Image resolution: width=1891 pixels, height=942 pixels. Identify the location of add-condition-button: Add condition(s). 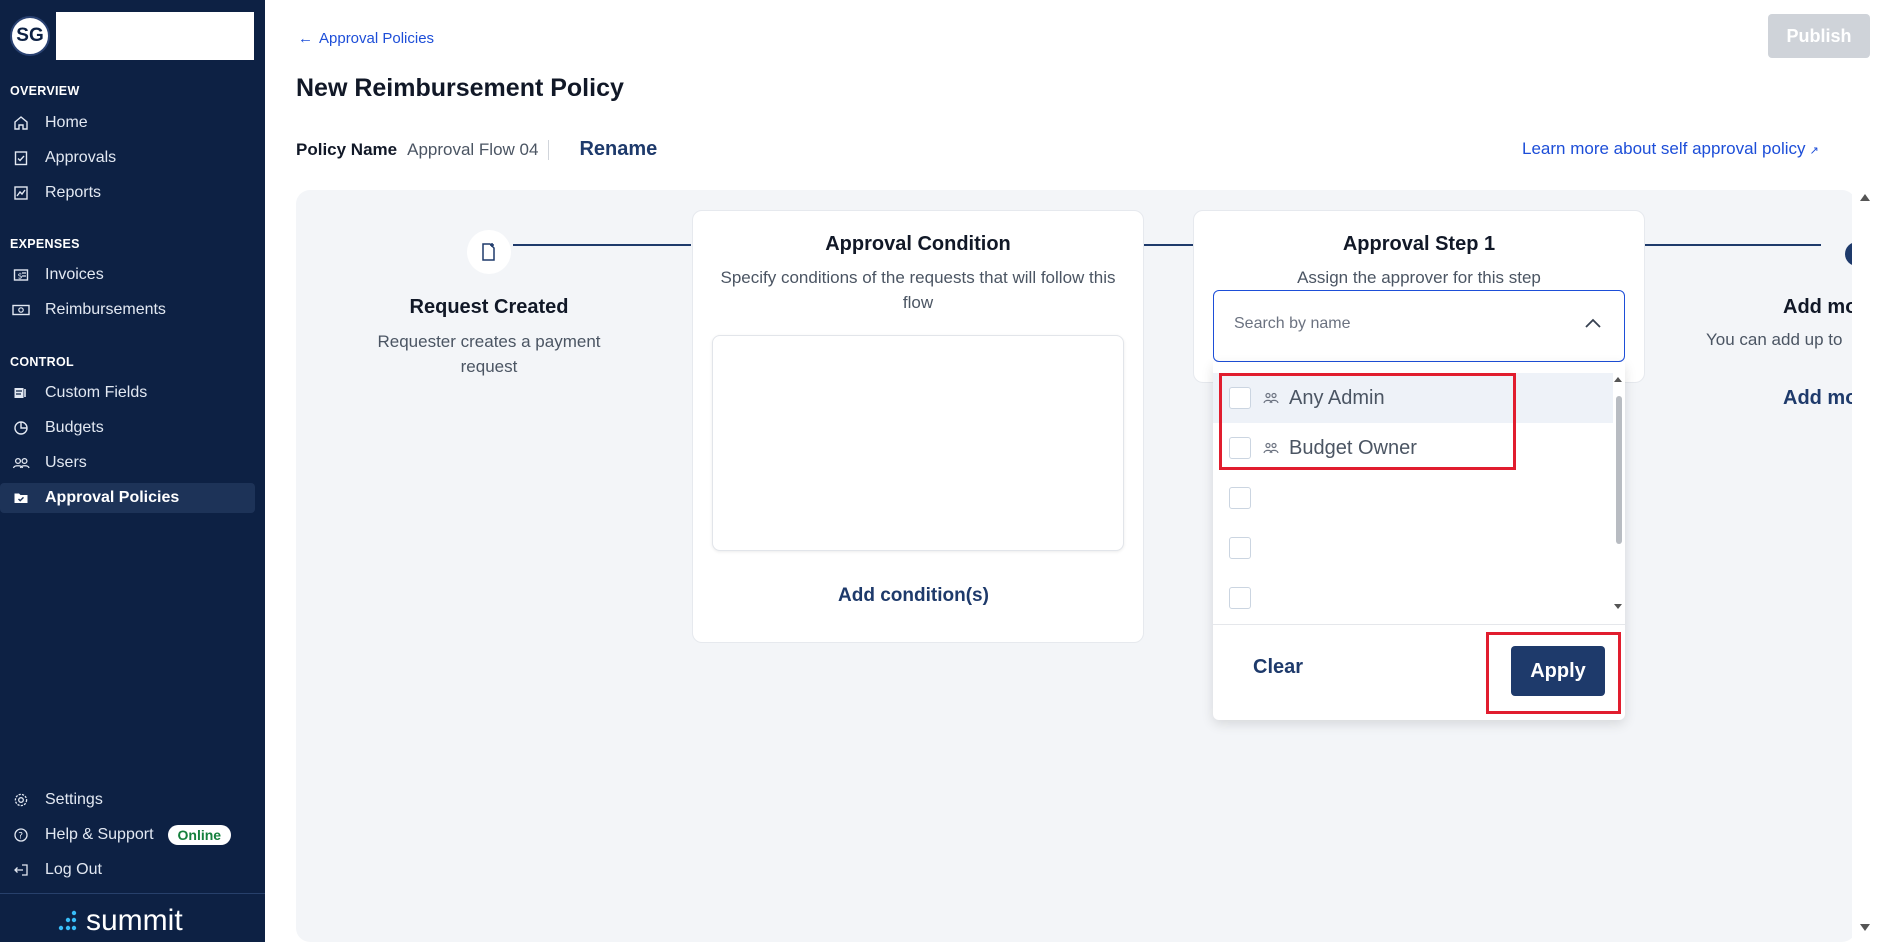
(913, 596).